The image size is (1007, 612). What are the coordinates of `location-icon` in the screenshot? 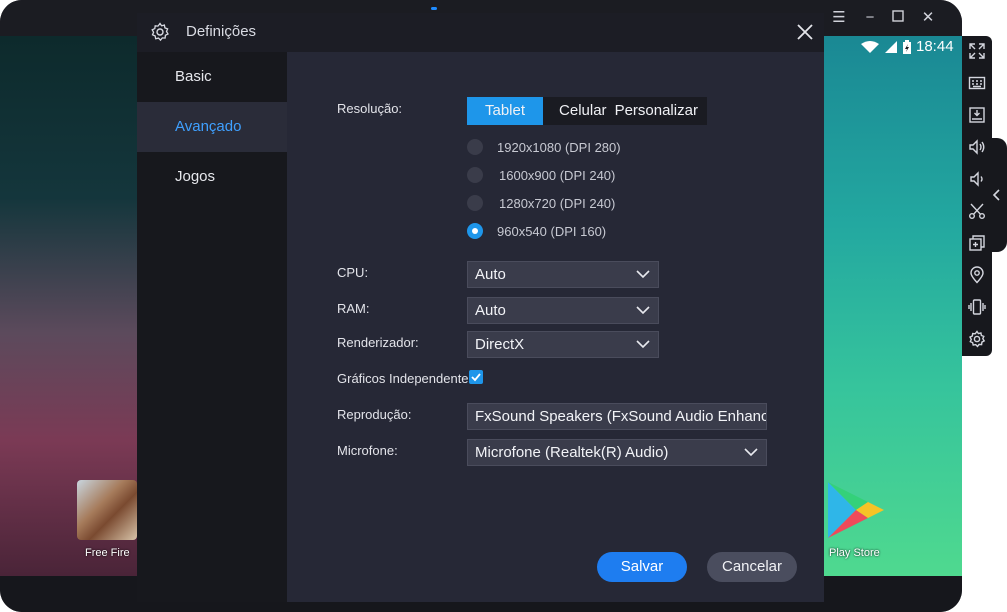 It's located at (977, 275).